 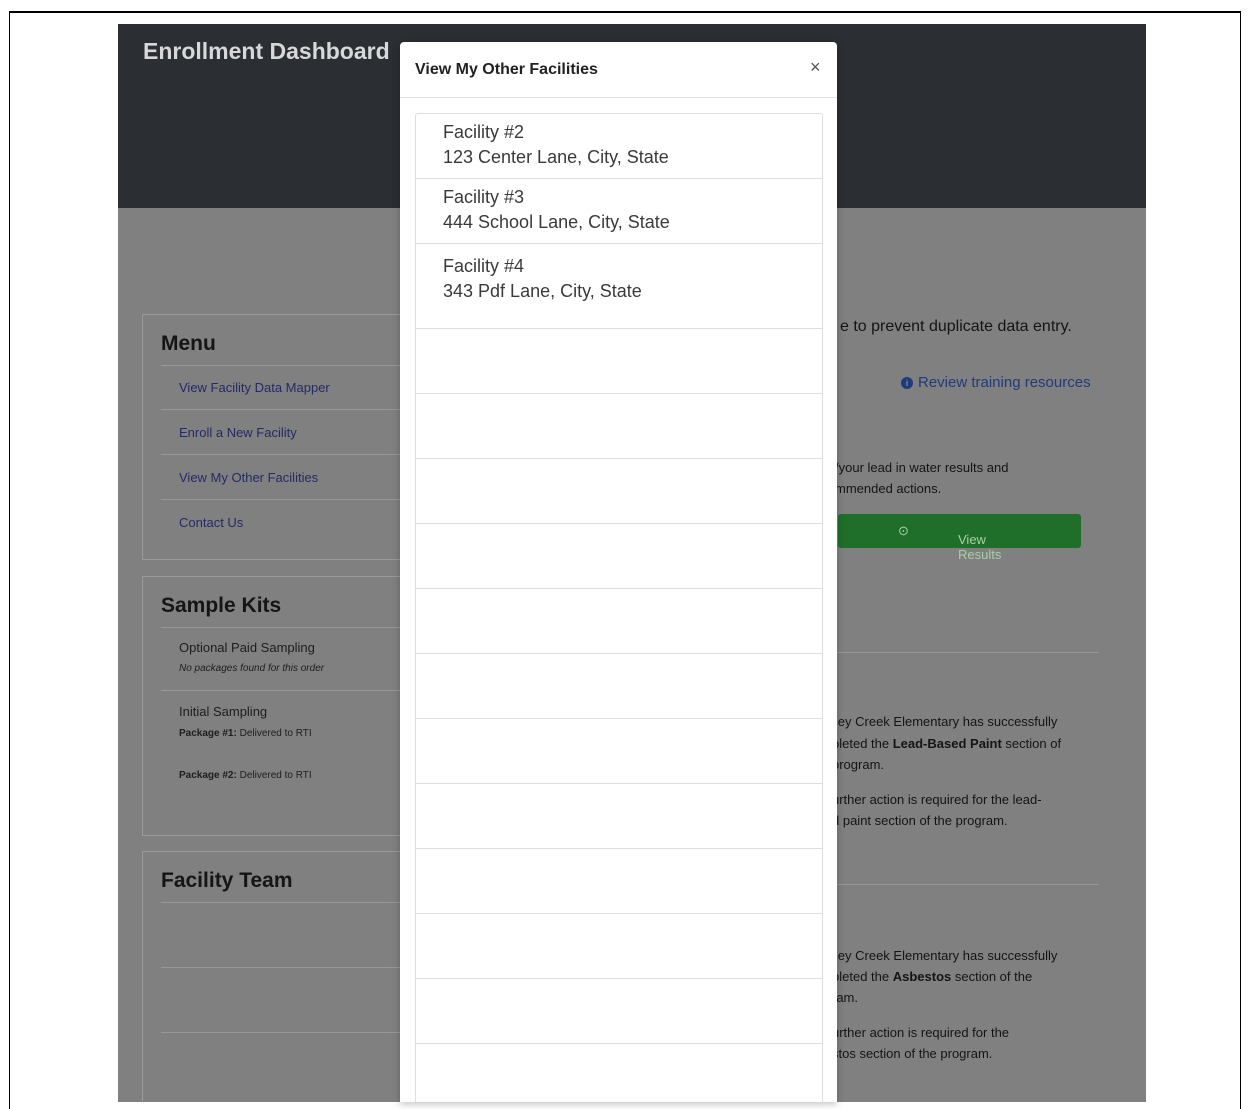 I want to click on initial-sampling-title: Initial Sampling, so click(x=223, y=711).